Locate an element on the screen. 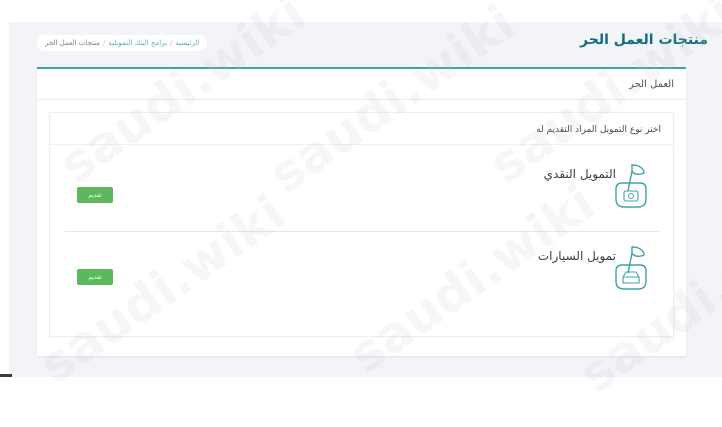 The height and width of the screenshot is (427, 722). product-name: تمويل السيارات is located at coordinates (576, 256).